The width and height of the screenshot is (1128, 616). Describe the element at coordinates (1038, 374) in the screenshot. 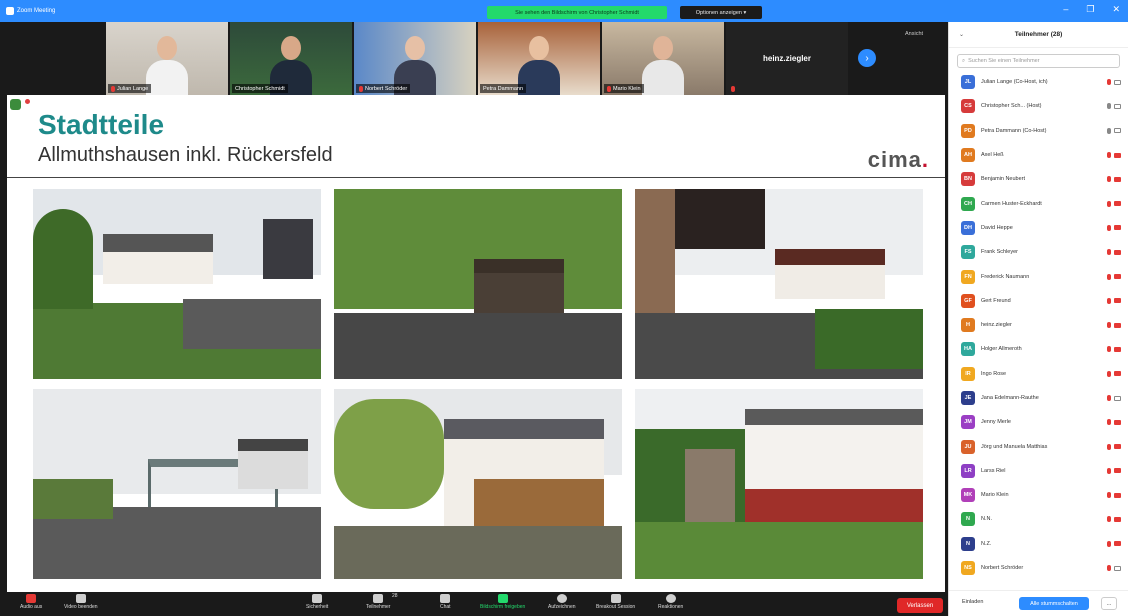

I see `participant-row: IR Ingo Rose` at that location.